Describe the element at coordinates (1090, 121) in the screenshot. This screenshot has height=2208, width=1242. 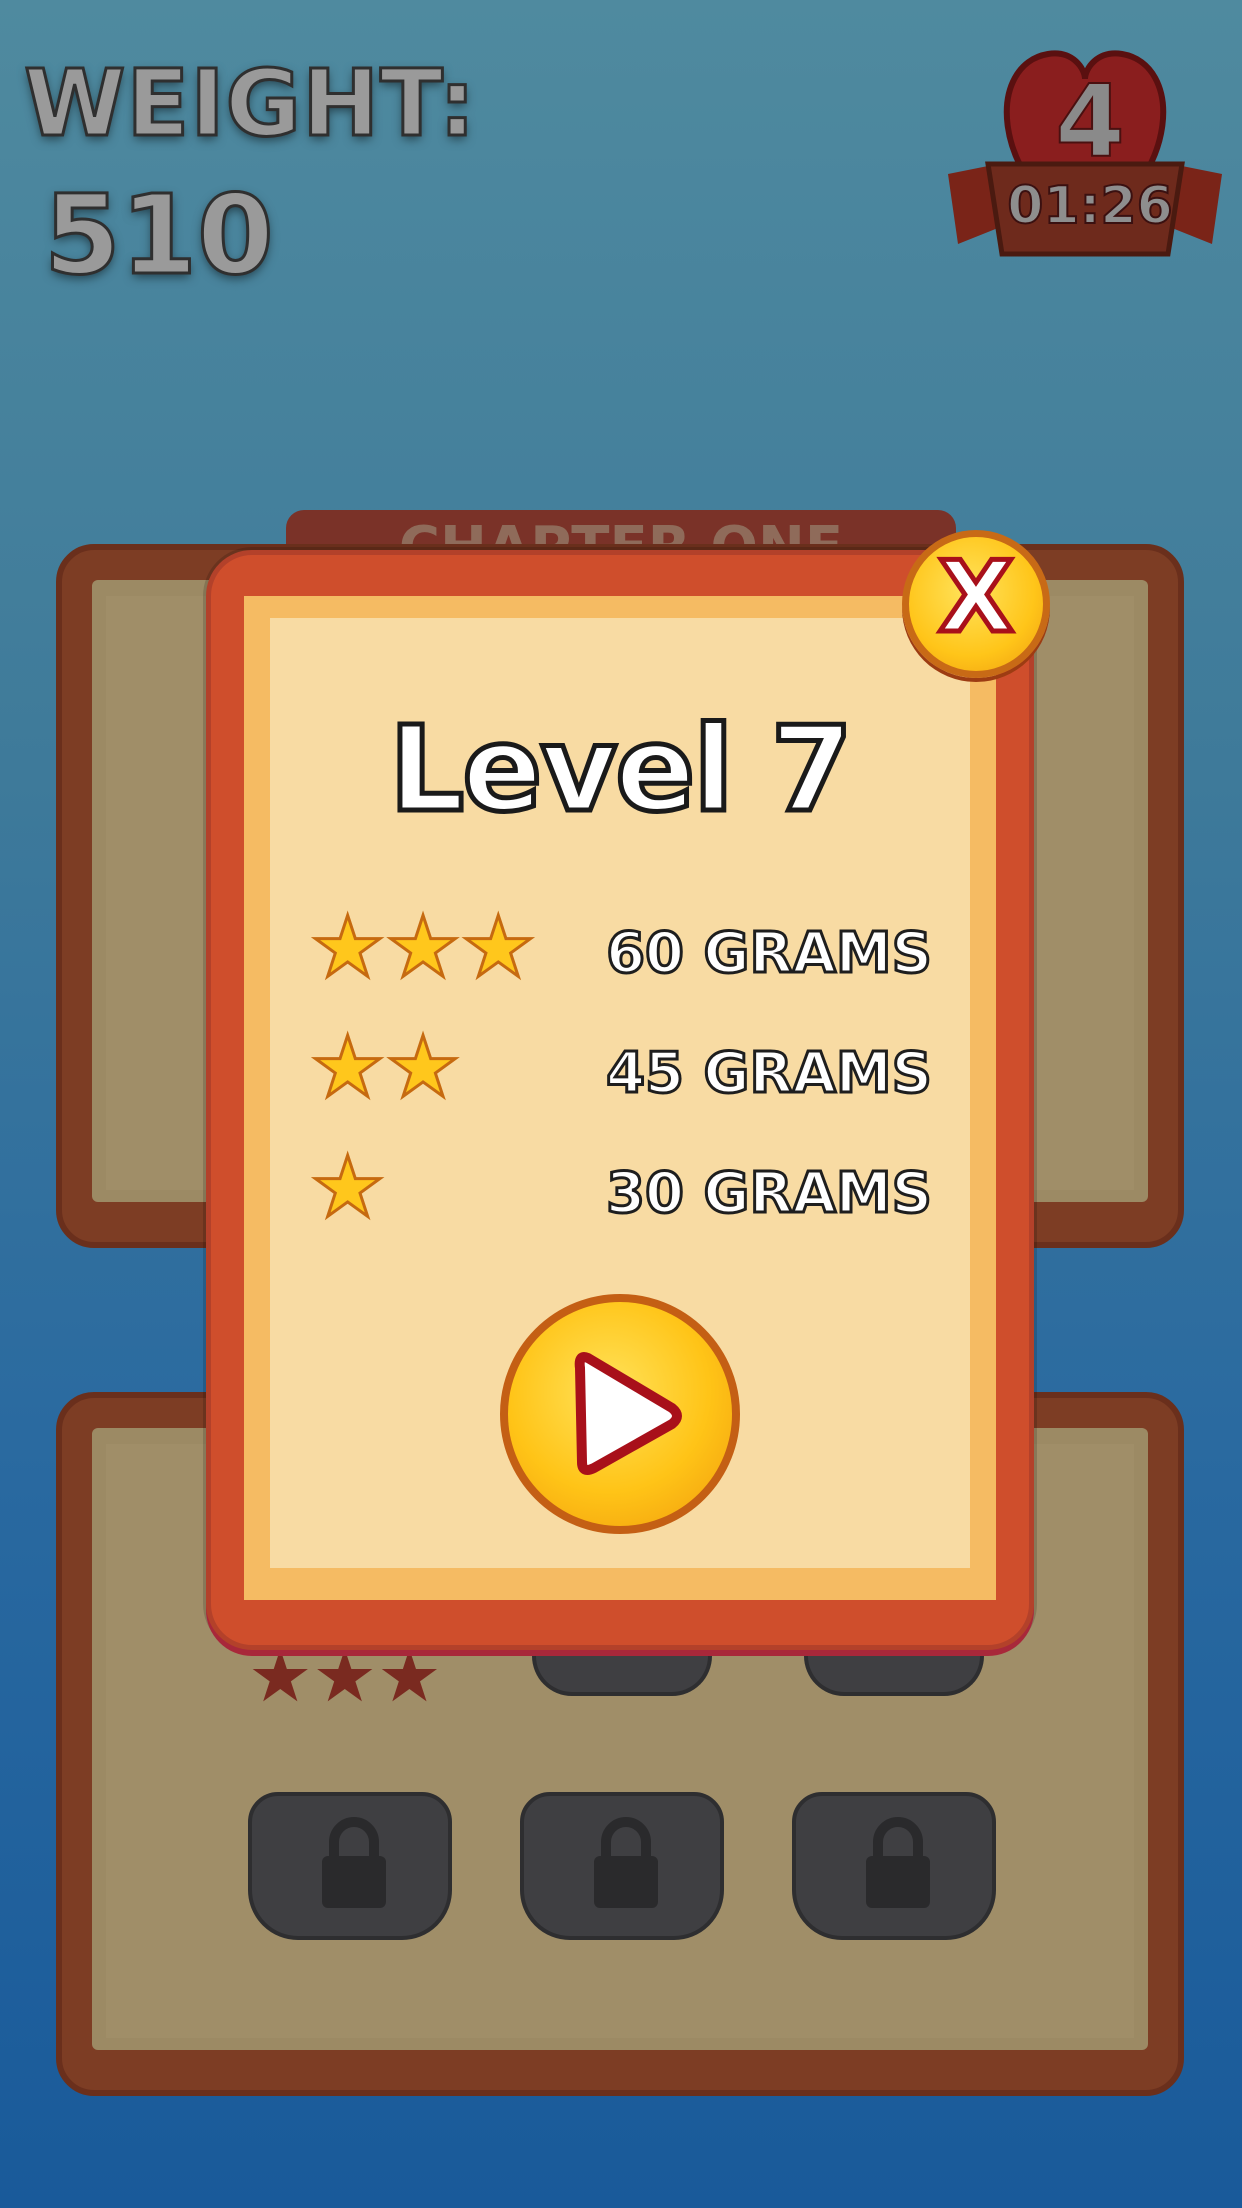
I see `lives-count: 4` at that location.